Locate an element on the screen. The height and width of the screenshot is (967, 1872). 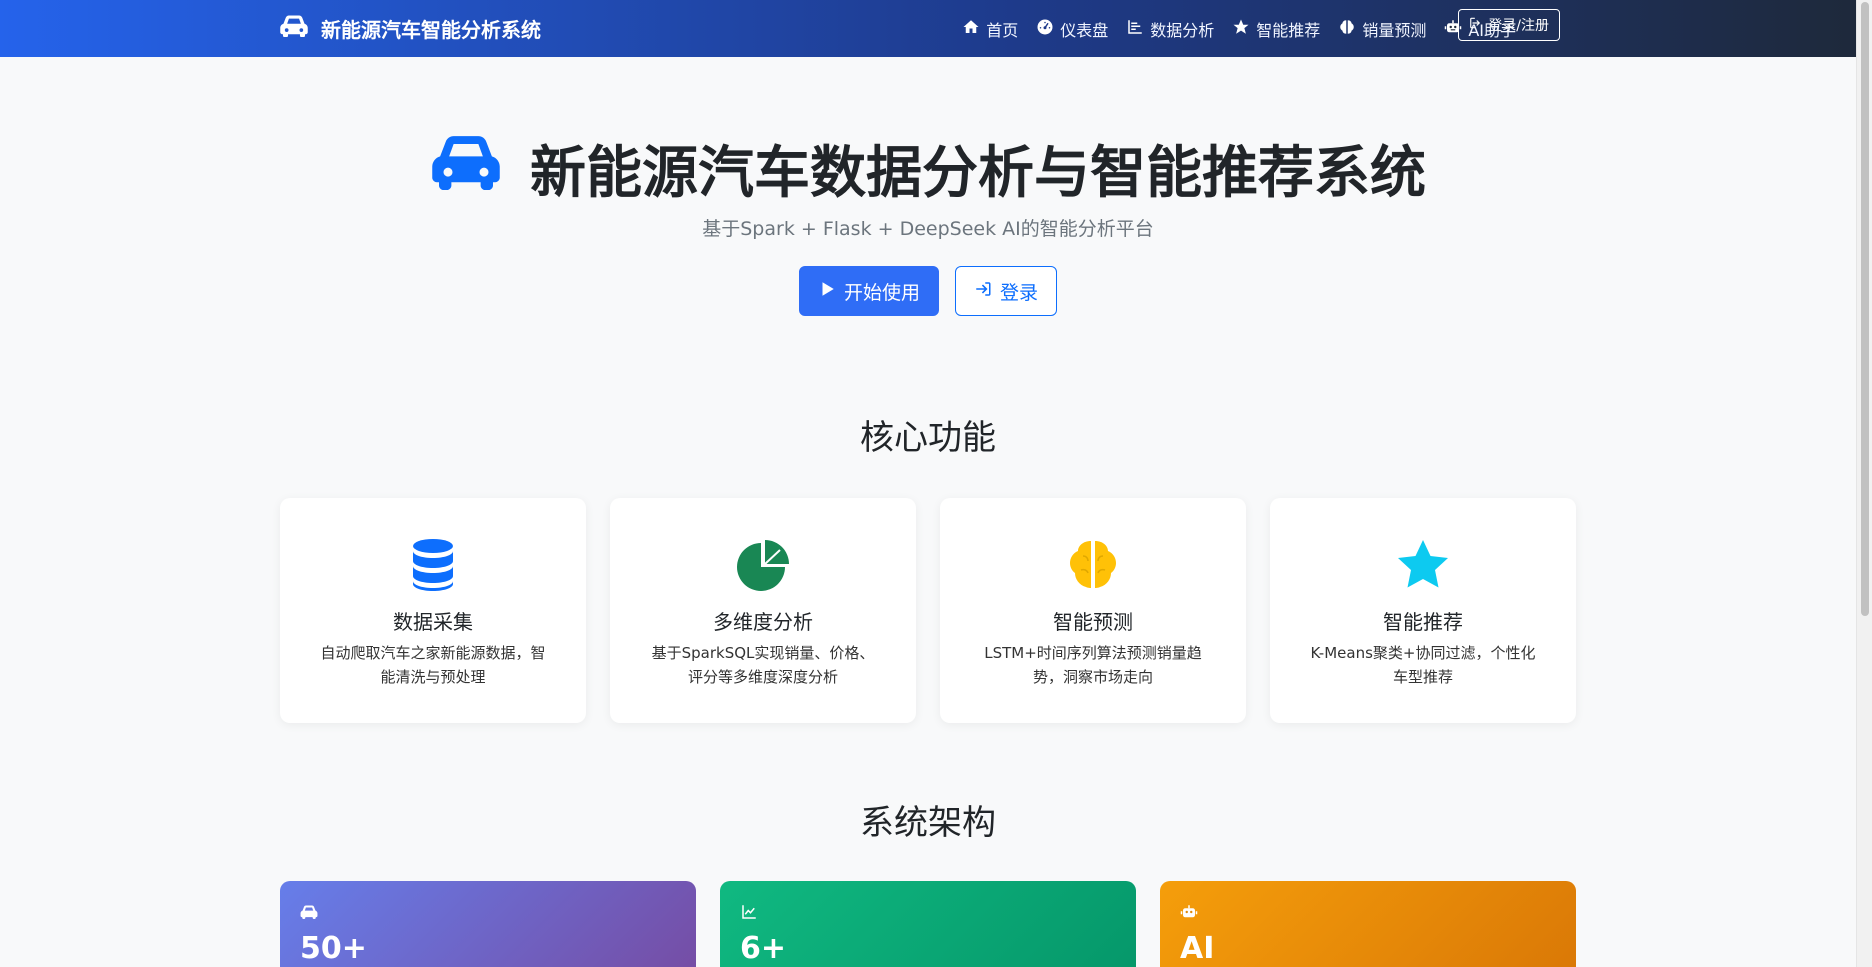
nav-item-home: 首页 is located at coordinates (990, 29).